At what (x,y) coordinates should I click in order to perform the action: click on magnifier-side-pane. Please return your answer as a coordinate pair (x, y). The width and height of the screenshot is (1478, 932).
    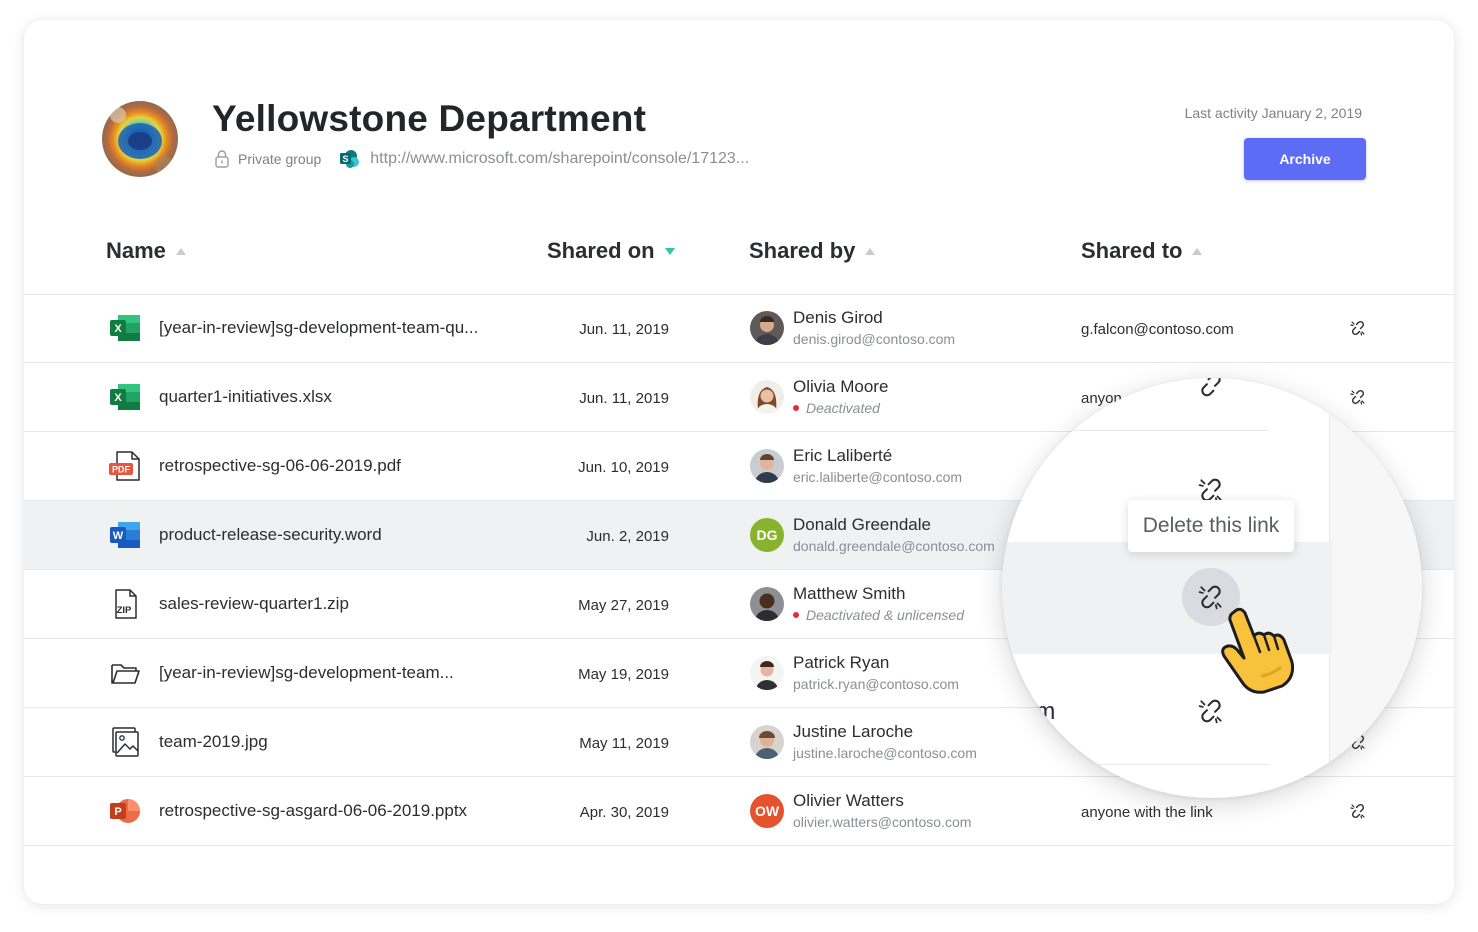
    Looking at the image, I should click on (1375, 588).